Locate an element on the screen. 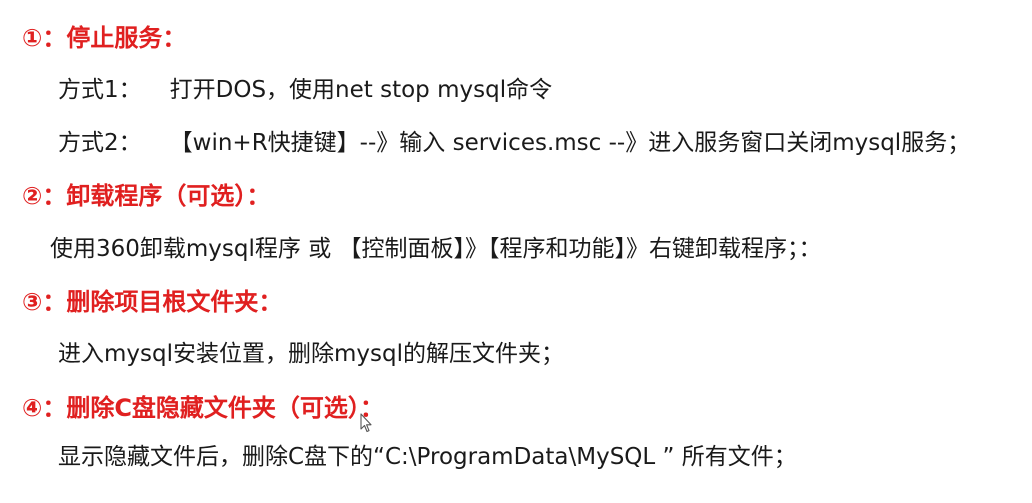 The height and width of the screenshot is (503, 1032). method-1-text: 打开DOS，使用net stop mysql命令 is located at coordinates (361, 90).